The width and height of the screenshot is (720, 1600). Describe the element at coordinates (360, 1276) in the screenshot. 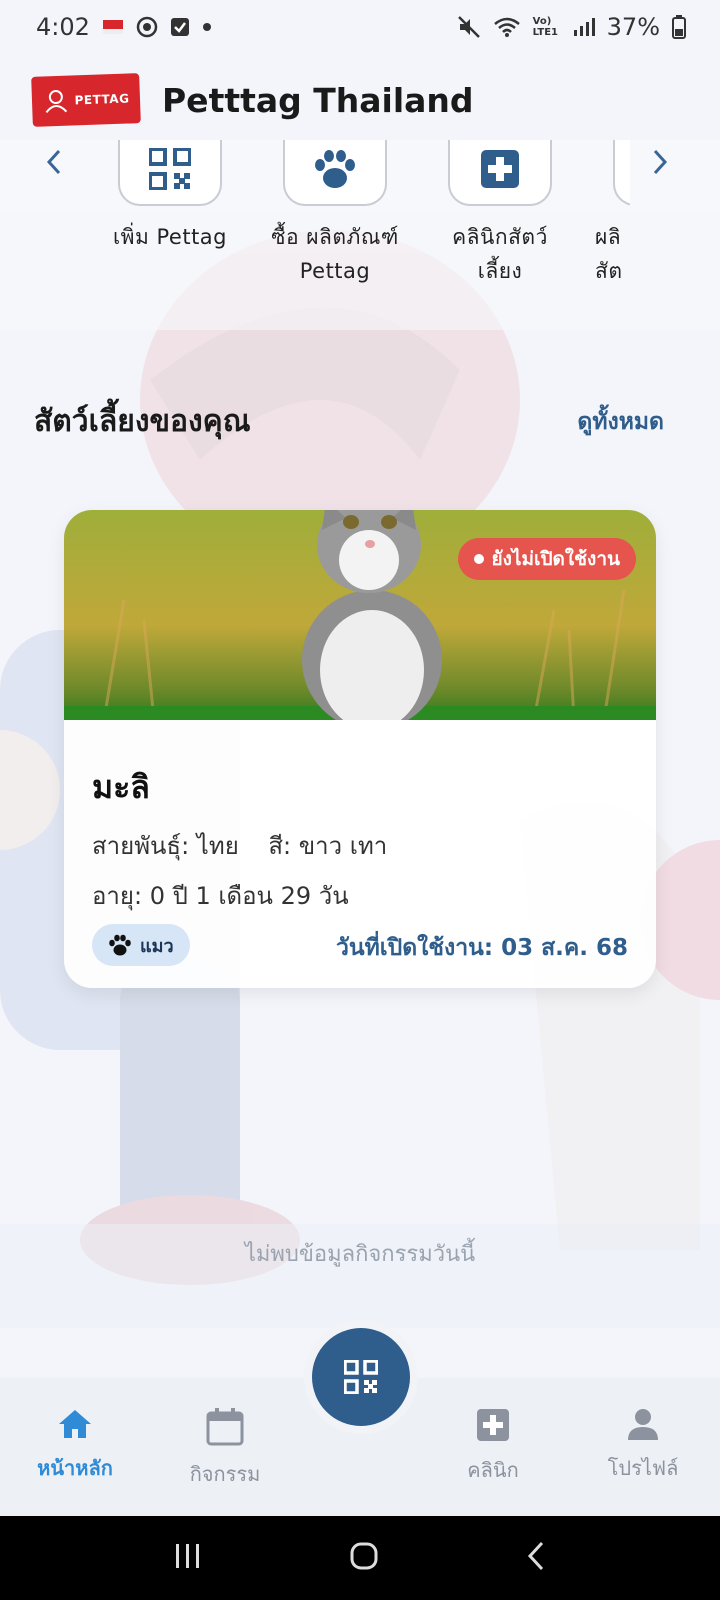

I see `empty-activity-message: ไม่พบข้อมูลกิจกรรมวันนี้` at that location.